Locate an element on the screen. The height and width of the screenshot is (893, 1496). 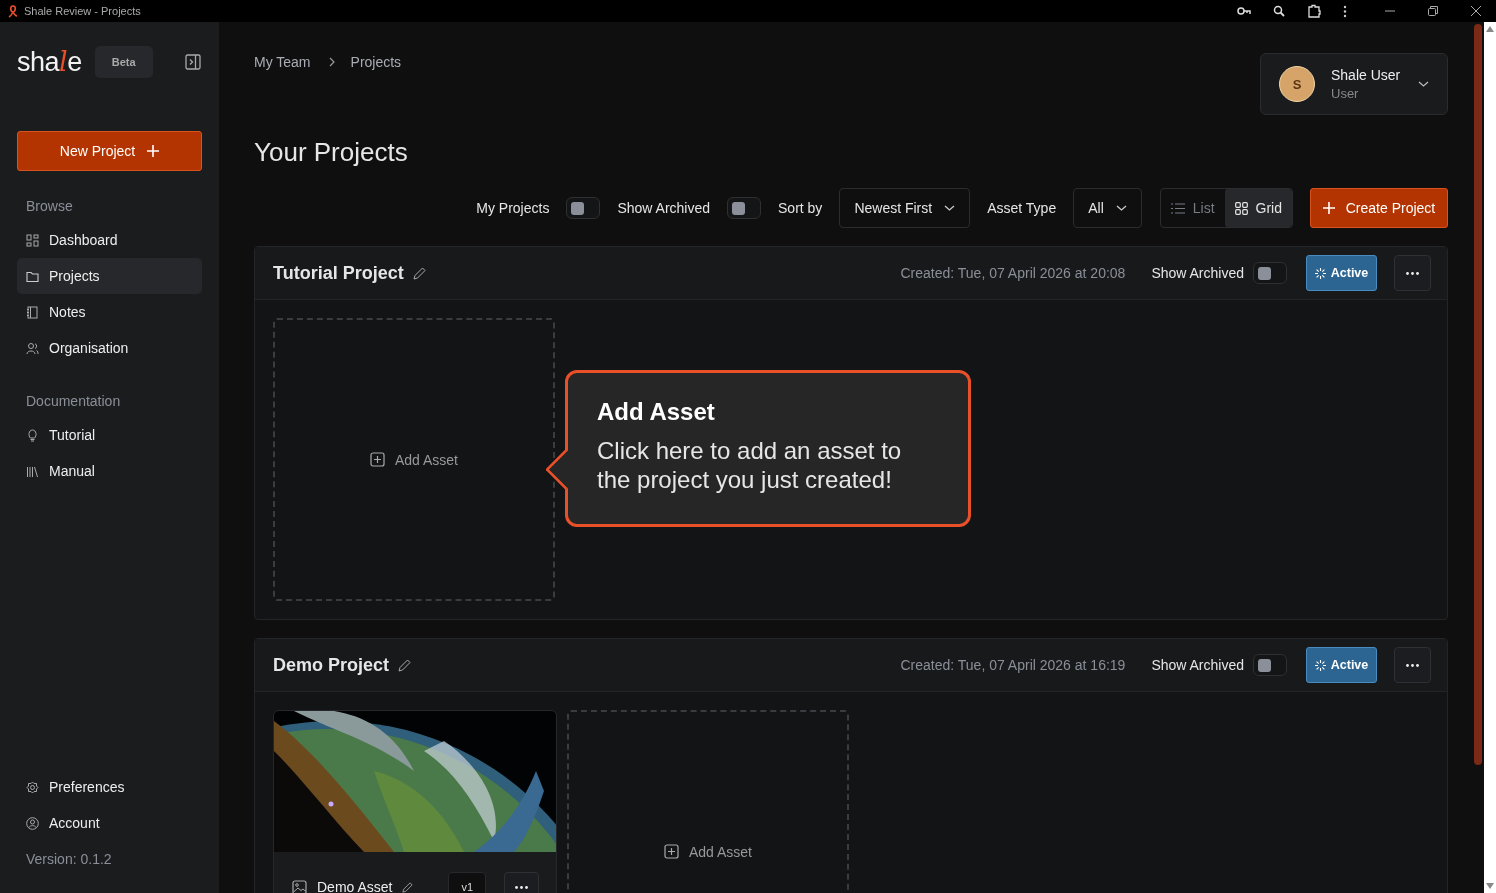
scroll-down-icon is located at coordinates (1490, 886).